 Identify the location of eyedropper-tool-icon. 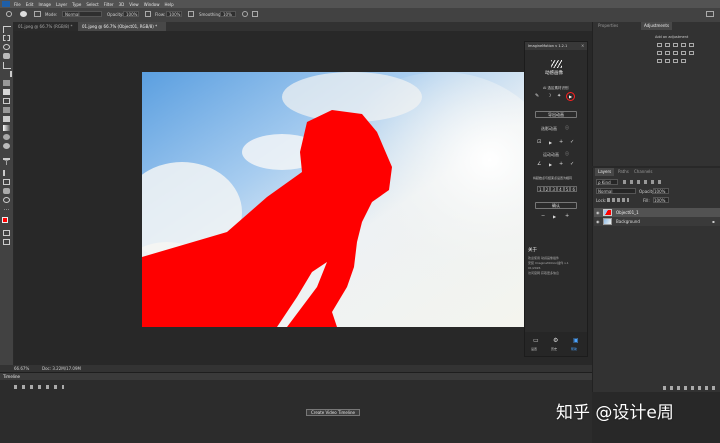
(7, 74).